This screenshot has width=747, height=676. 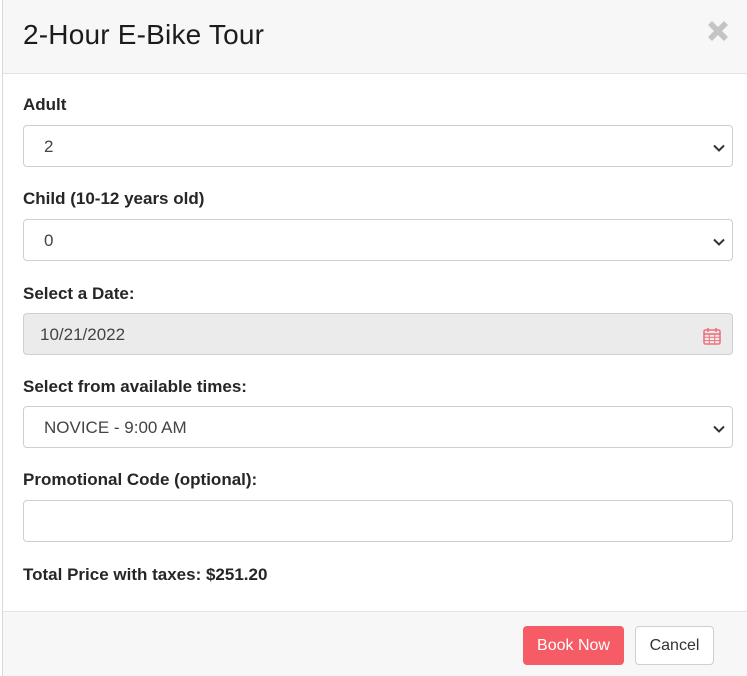 What do you see at coordinates (115, 427) in the screenshot?
I see `time-select-value: NOVICE - 9:00 AM` at bounding box center [115, 427].